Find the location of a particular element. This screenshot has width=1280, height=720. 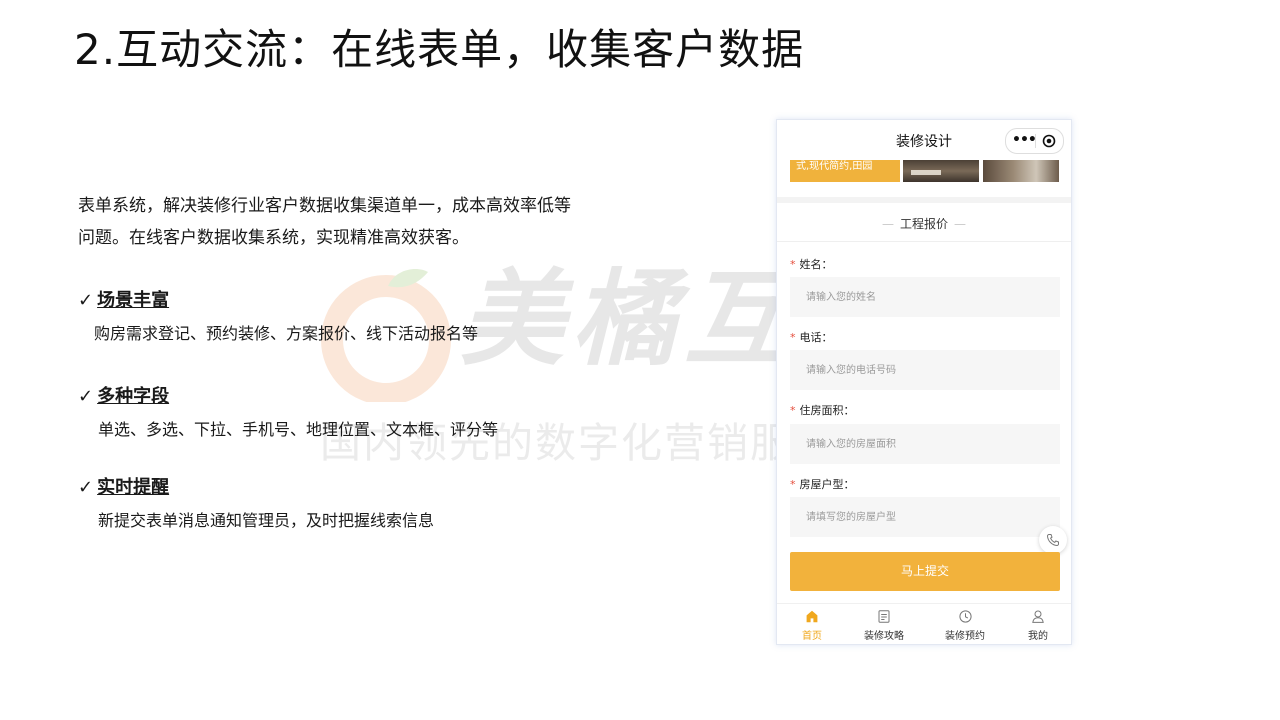

field-label-phone: * 电话： is located at coordinates (811, 337).